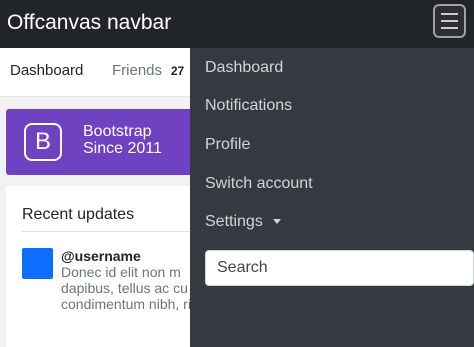 This screenshot has height=347, width=474. Describe the element at coordinates (37, 263) in the screenshot. I see `avatar` at that location.